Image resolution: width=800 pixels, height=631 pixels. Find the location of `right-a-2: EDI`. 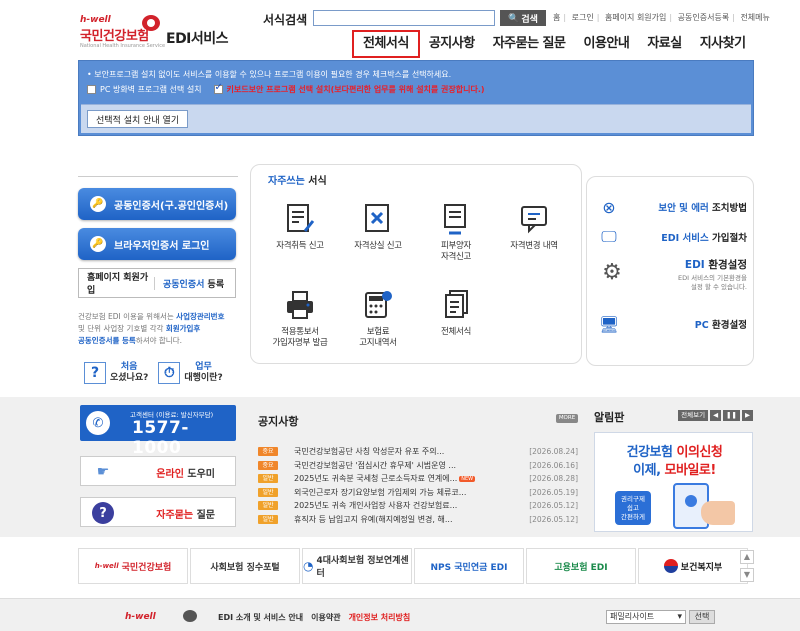

right-a-2: EDI is located at coordinates (694, 265).